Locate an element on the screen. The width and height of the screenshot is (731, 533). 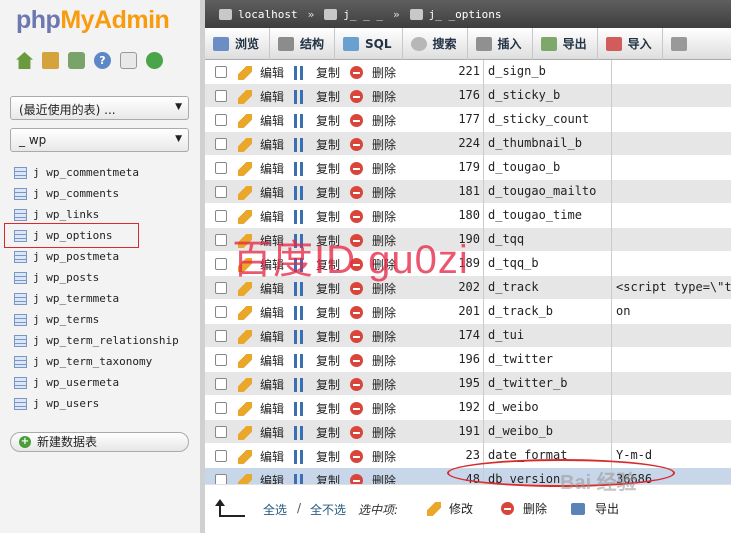
logout-icon is located at coordinates (50, 60).